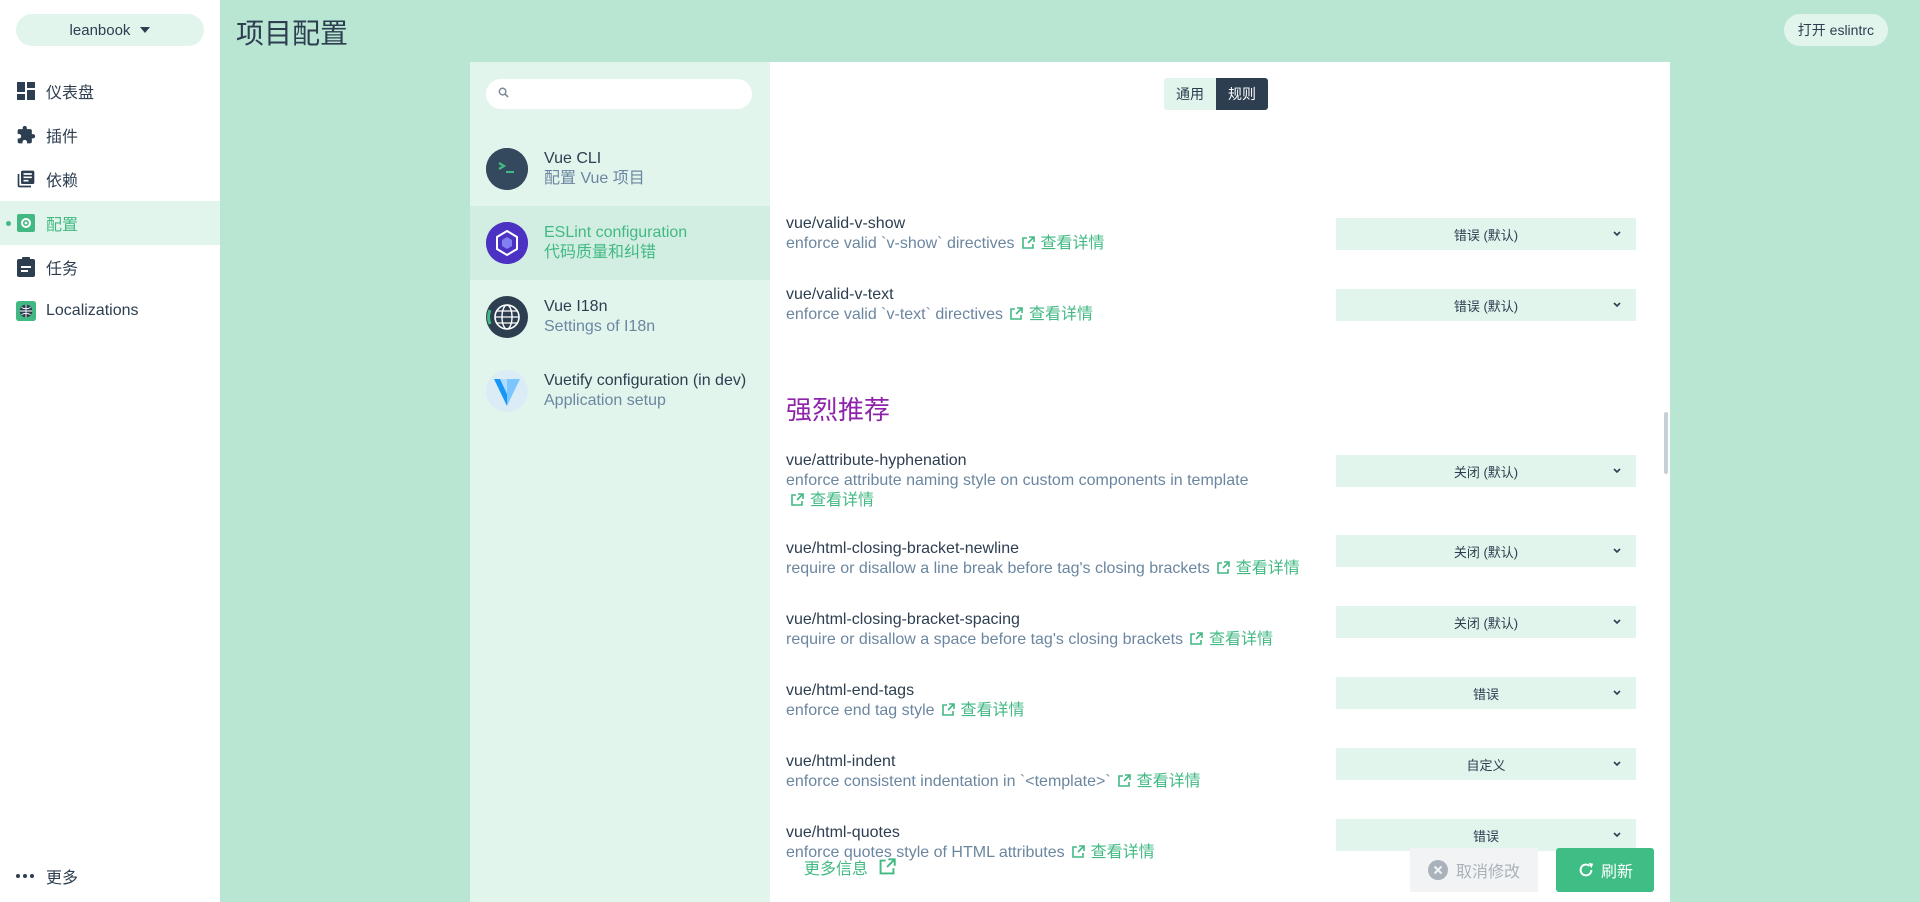 Image resolution: width=1920 pixels, height=902 pixels. Describe the element at coordinates (110, 30) in the screenshot. I see `project-selector: leanbook` at that location.